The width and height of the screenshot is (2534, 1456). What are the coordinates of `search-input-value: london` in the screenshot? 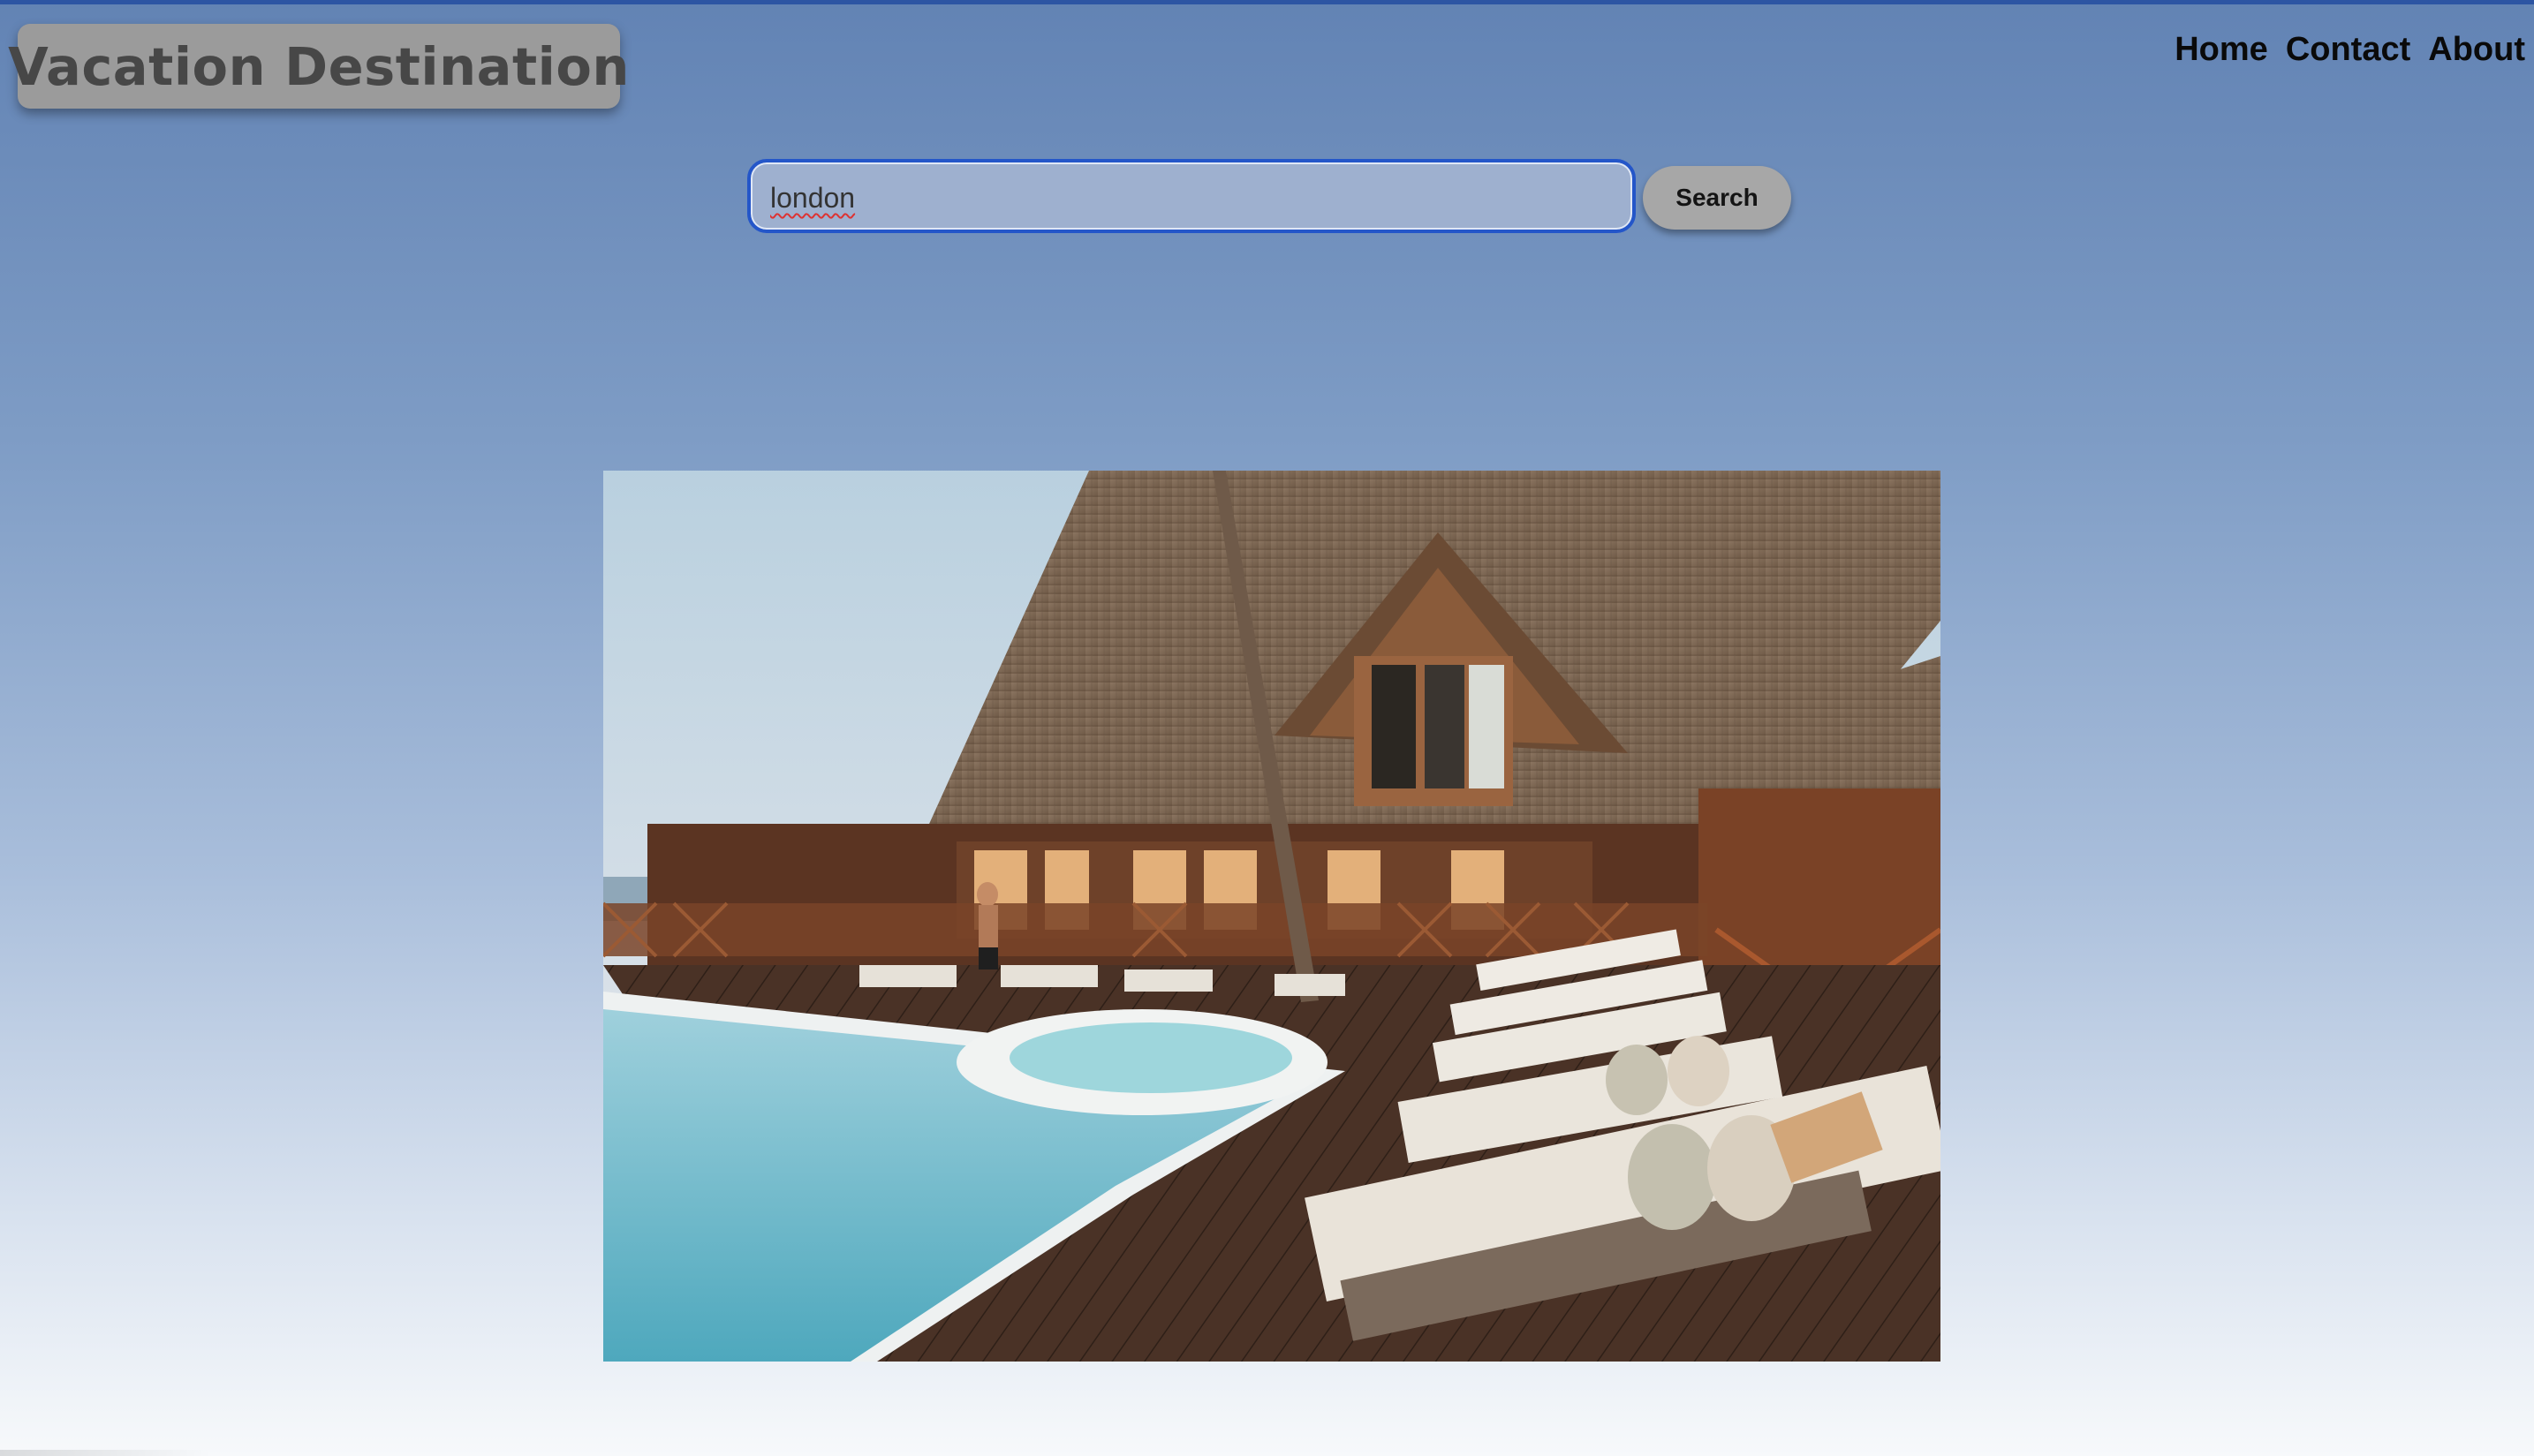 It's located at (813, 198).